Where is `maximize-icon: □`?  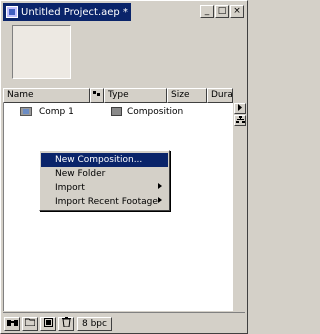 maximize-icon: □ is located at coordinates (222, 11).